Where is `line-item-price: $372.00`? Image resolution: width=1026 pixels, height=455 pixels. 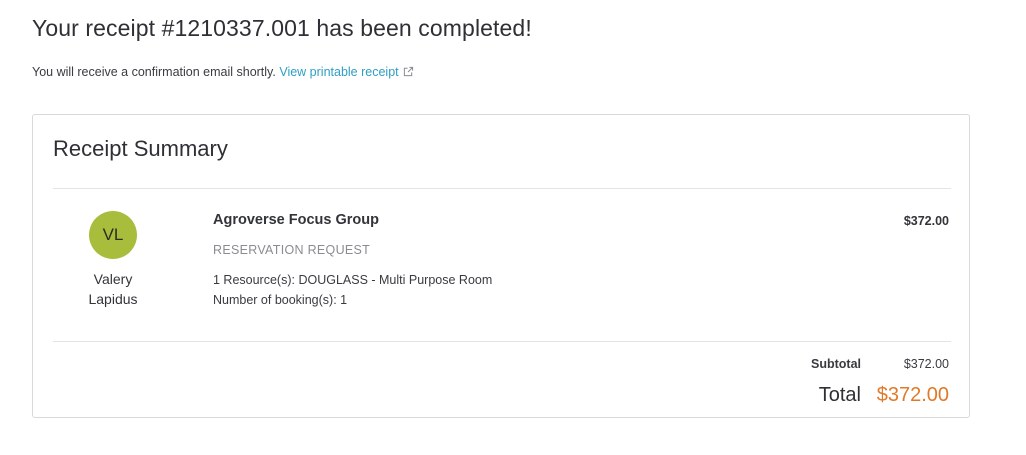 line-item-price: $372.00 is located at coordinates (926, 221).